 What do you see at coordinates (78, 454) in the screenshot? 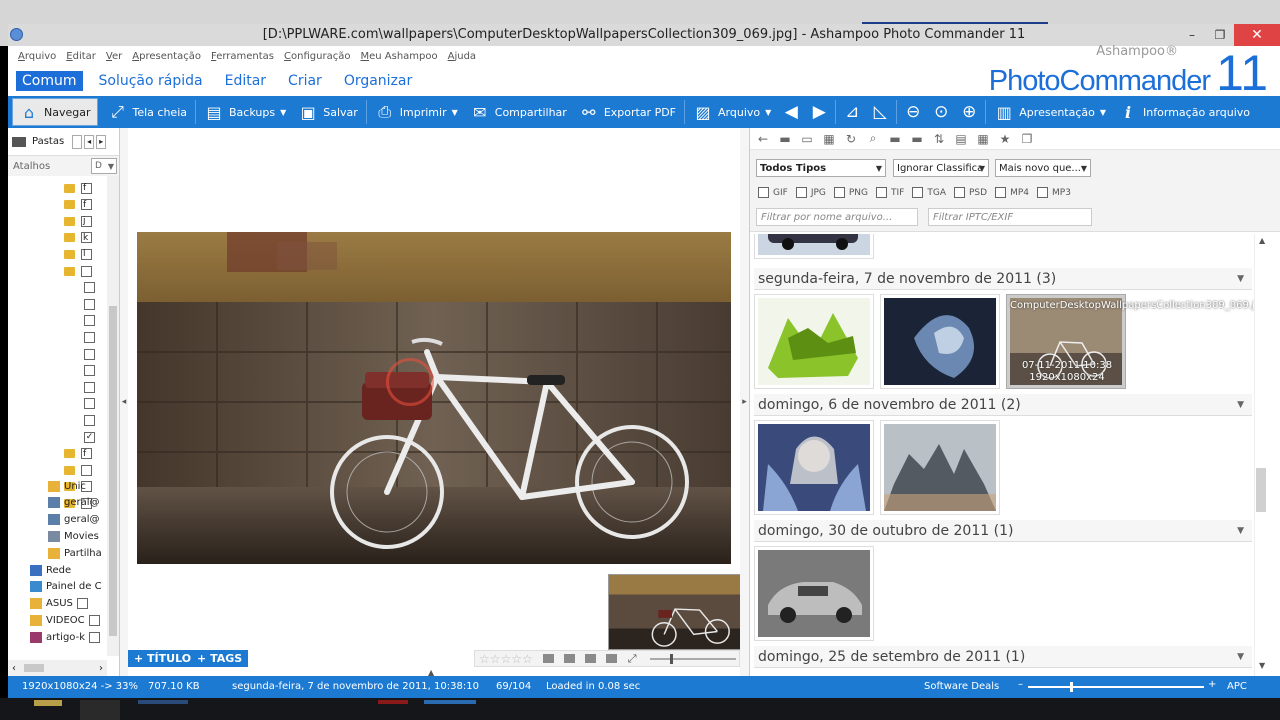
I see `folder-row: f` at bounding box center [78, 454].